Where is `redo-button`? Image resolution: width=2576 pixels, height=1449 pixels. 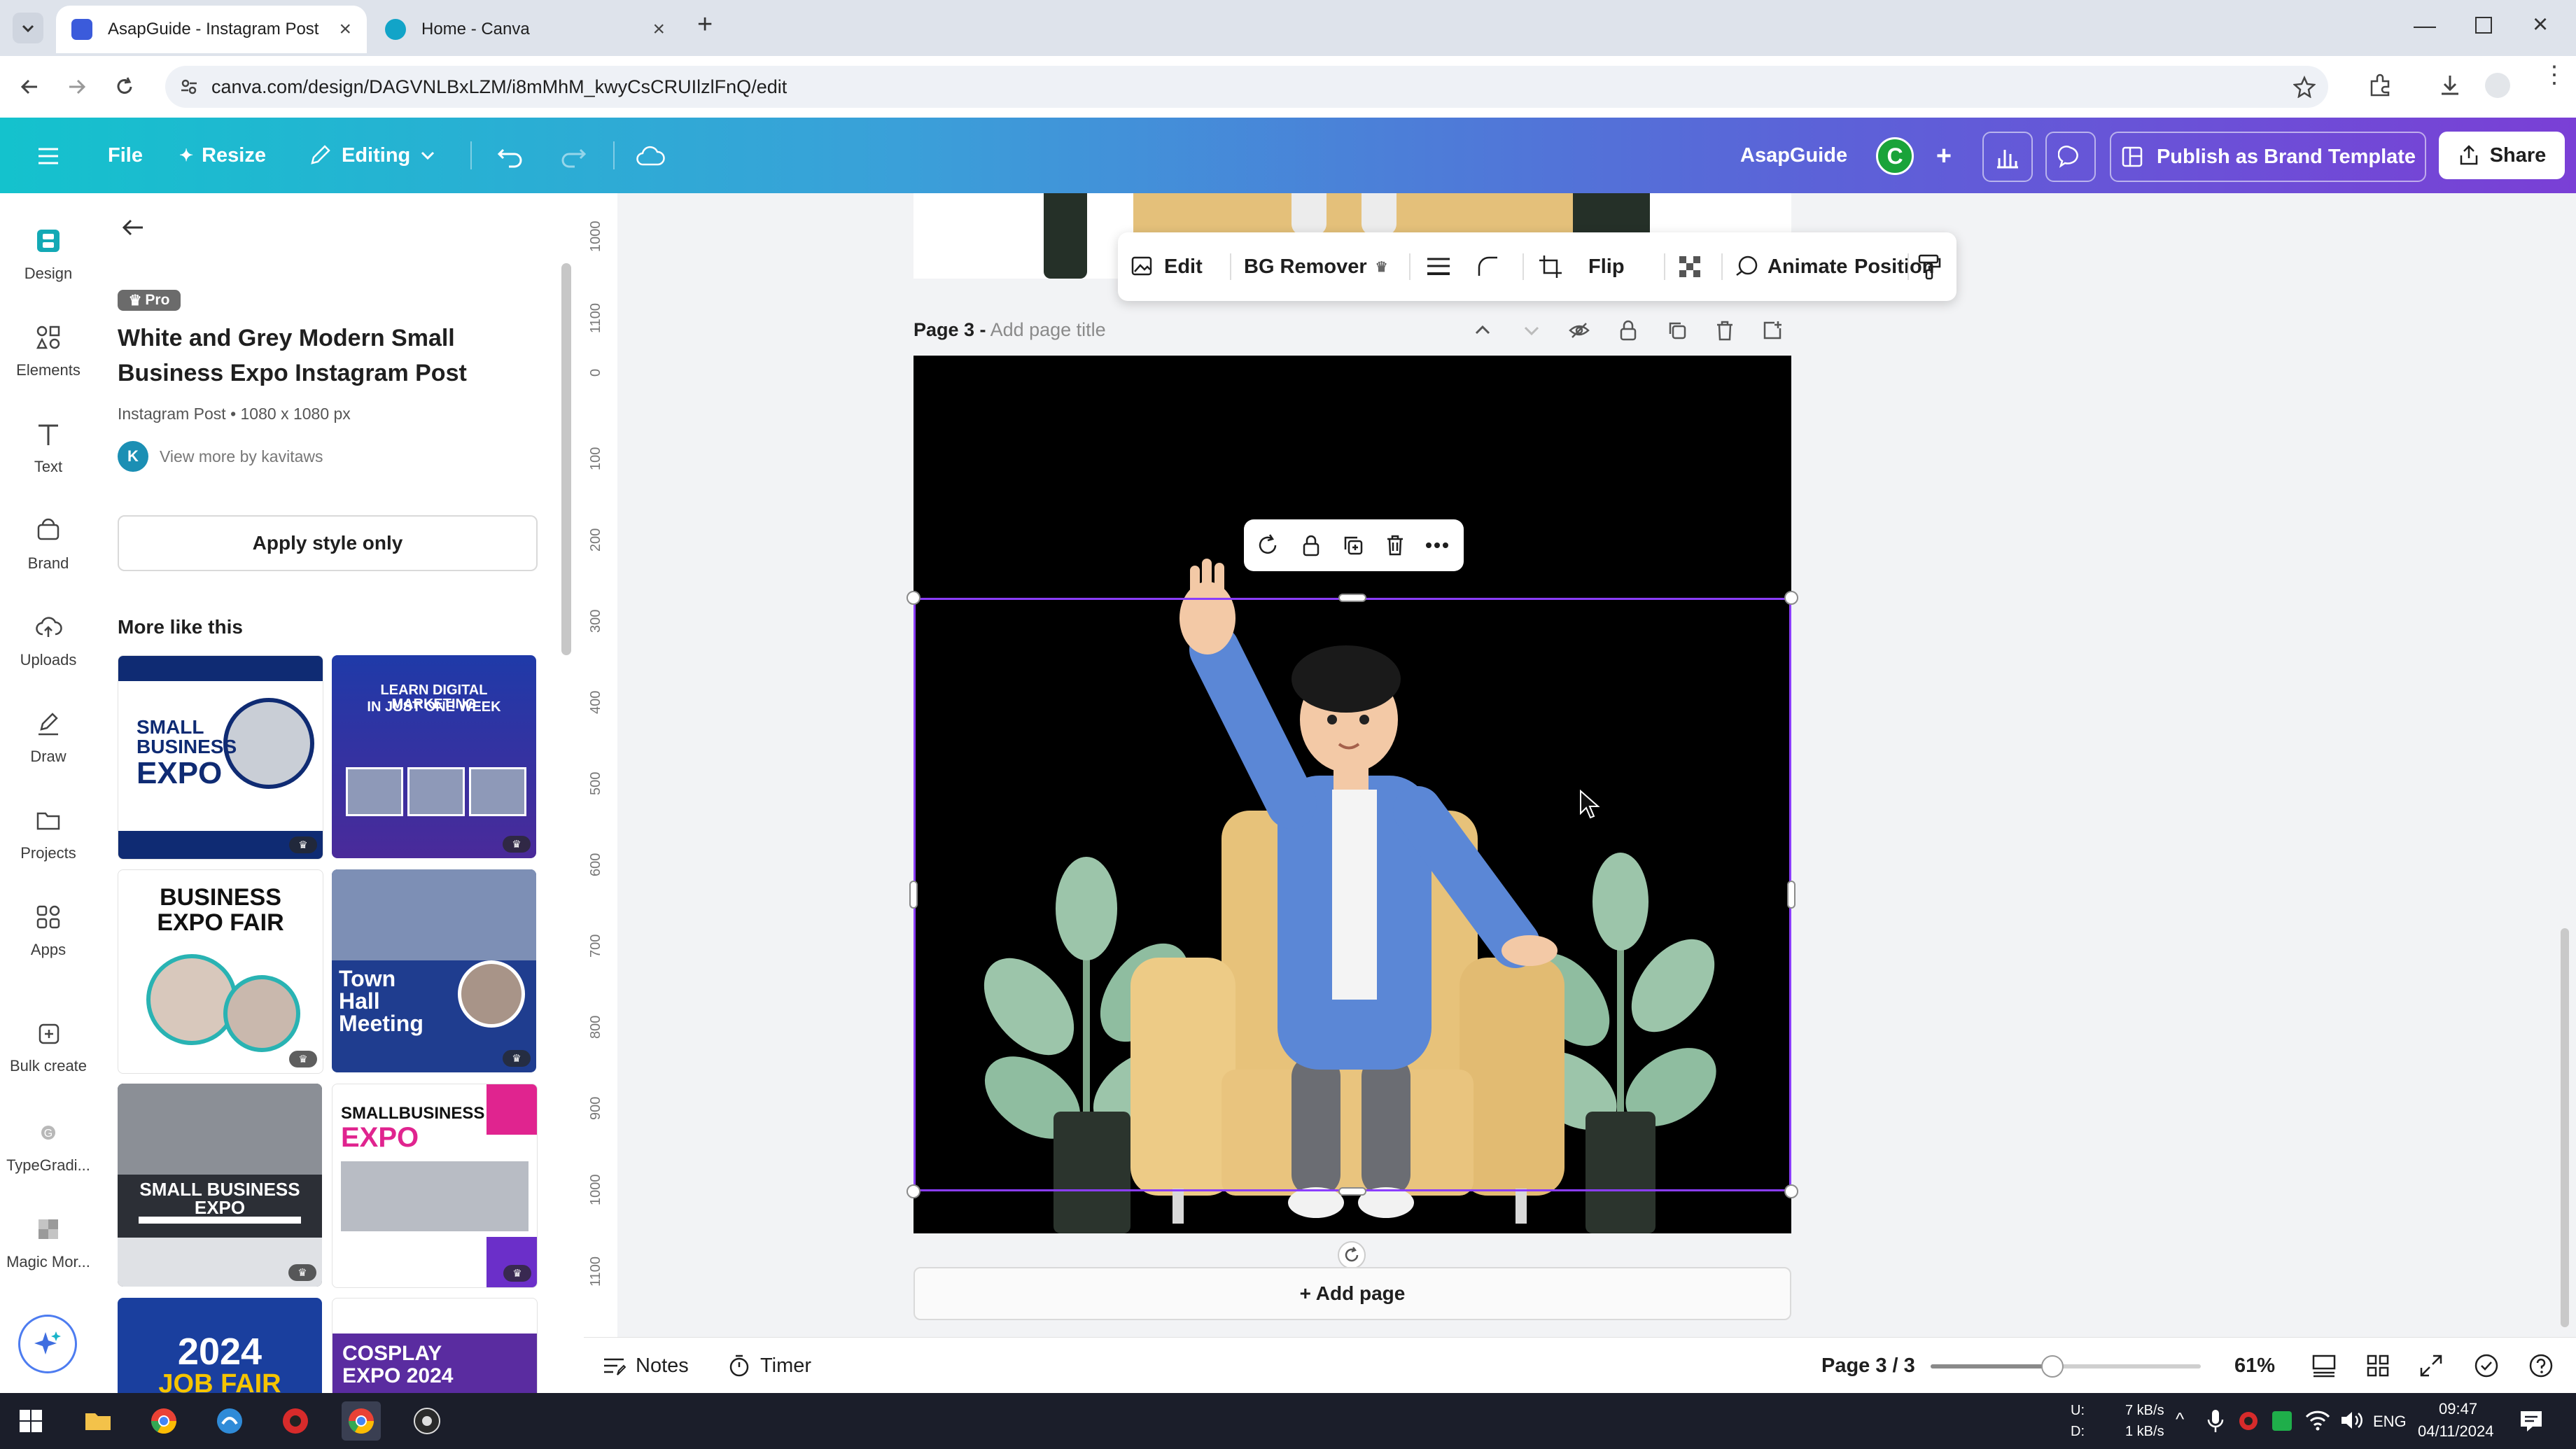 redo-button is located at coordinates (573, 156).